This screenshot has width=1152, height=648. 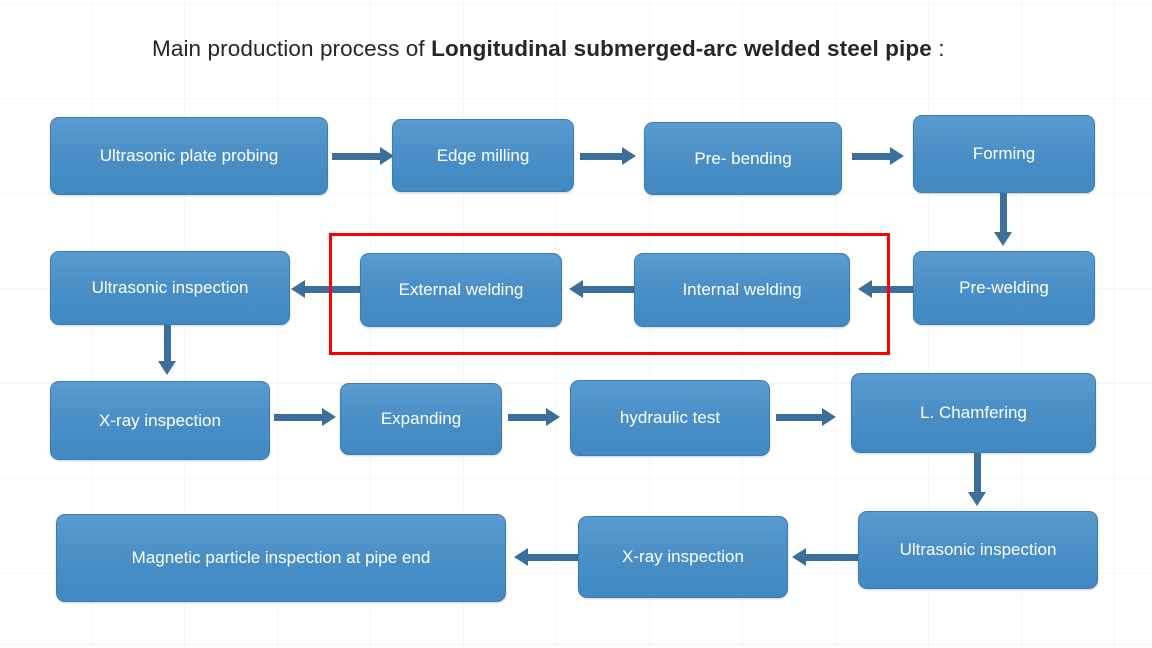 I want to click on node-label: Internal welding, so click(x=742, y=290).